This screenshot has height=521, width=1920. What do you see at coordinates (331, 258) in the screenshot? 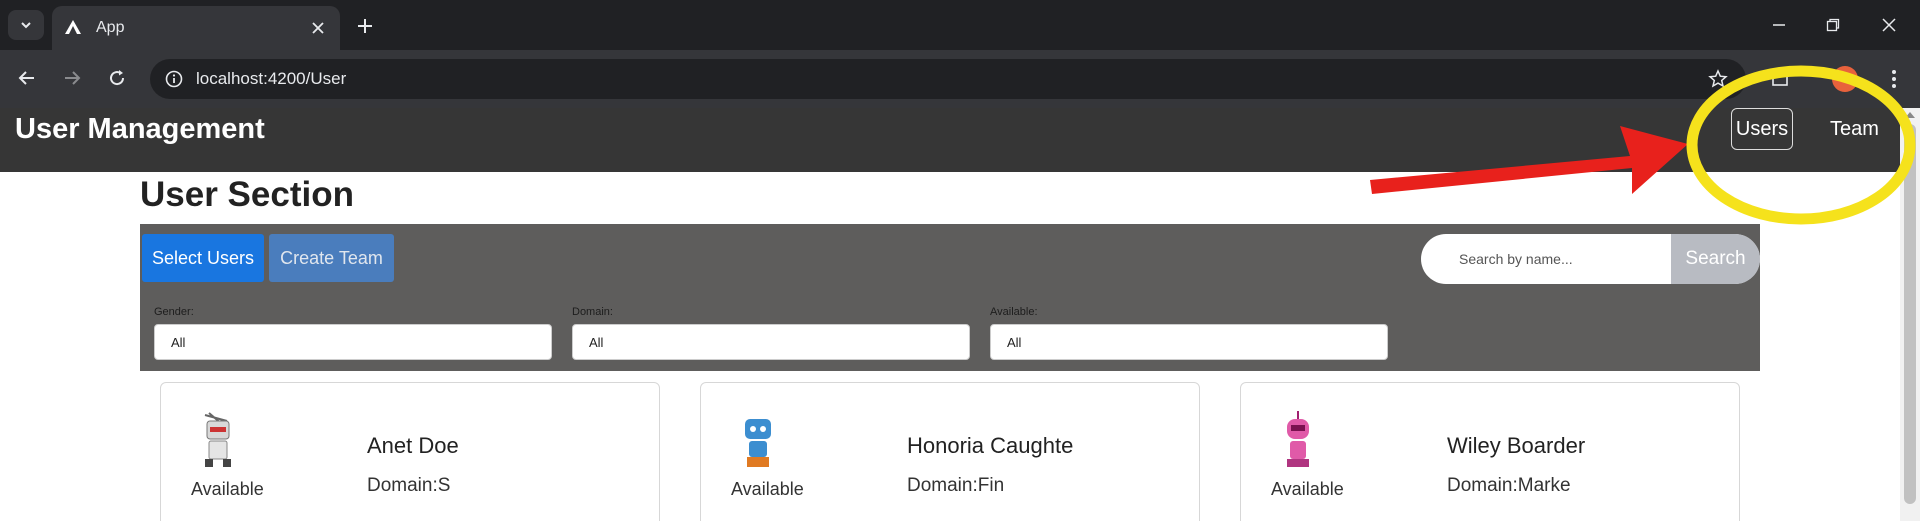
I see `create-team-button: Create Team` at bounding box center [331, 258].